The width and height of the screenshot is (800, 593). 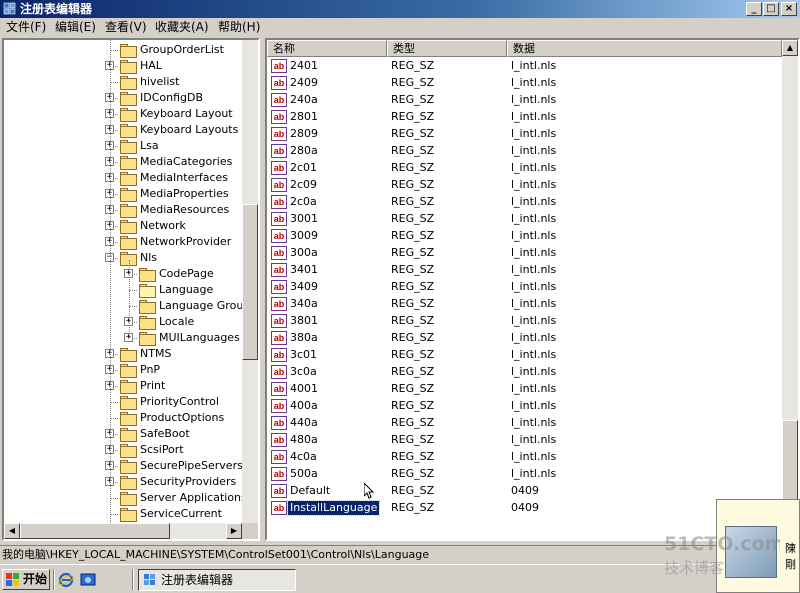 What do you see at coordinates (123, 402) in the screenshot?
I see `tree-node: PriorityControl` at bounding box center [123, 402].